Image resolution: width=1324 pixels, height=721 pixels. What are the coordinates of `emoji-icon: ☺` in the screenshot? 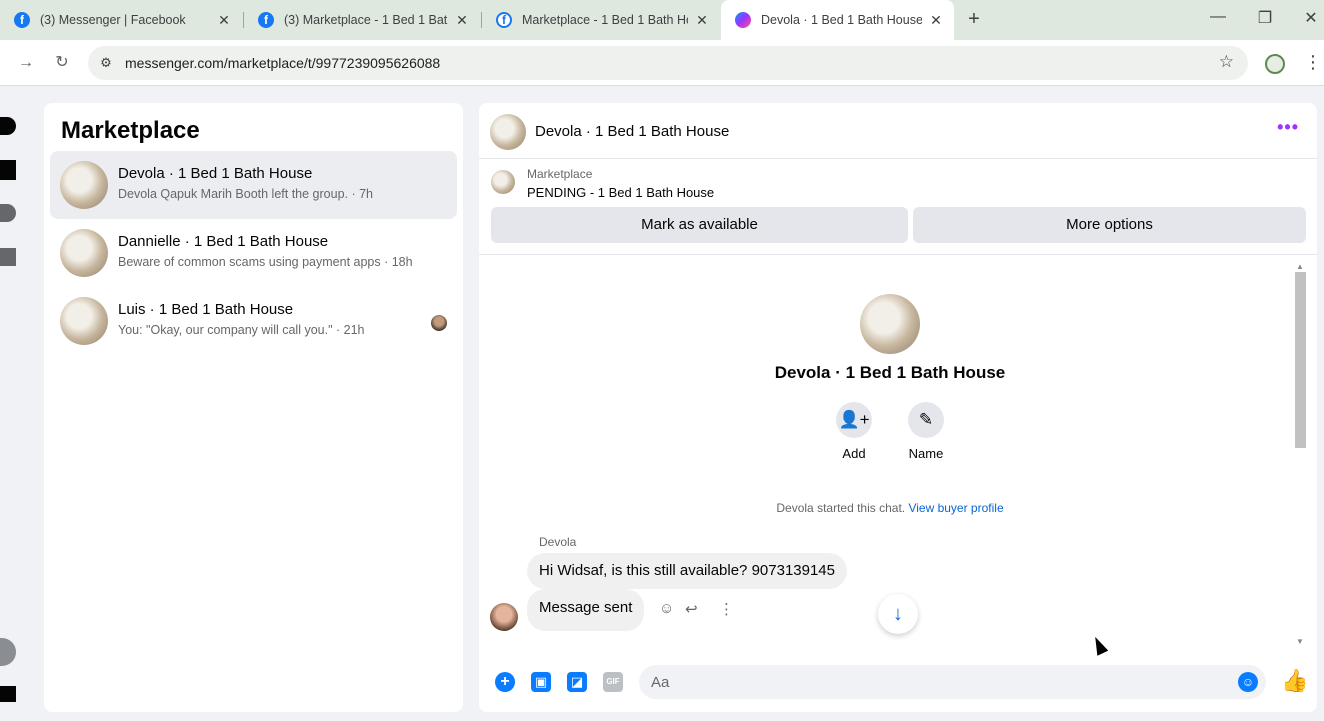 It's located at (1248, 682).